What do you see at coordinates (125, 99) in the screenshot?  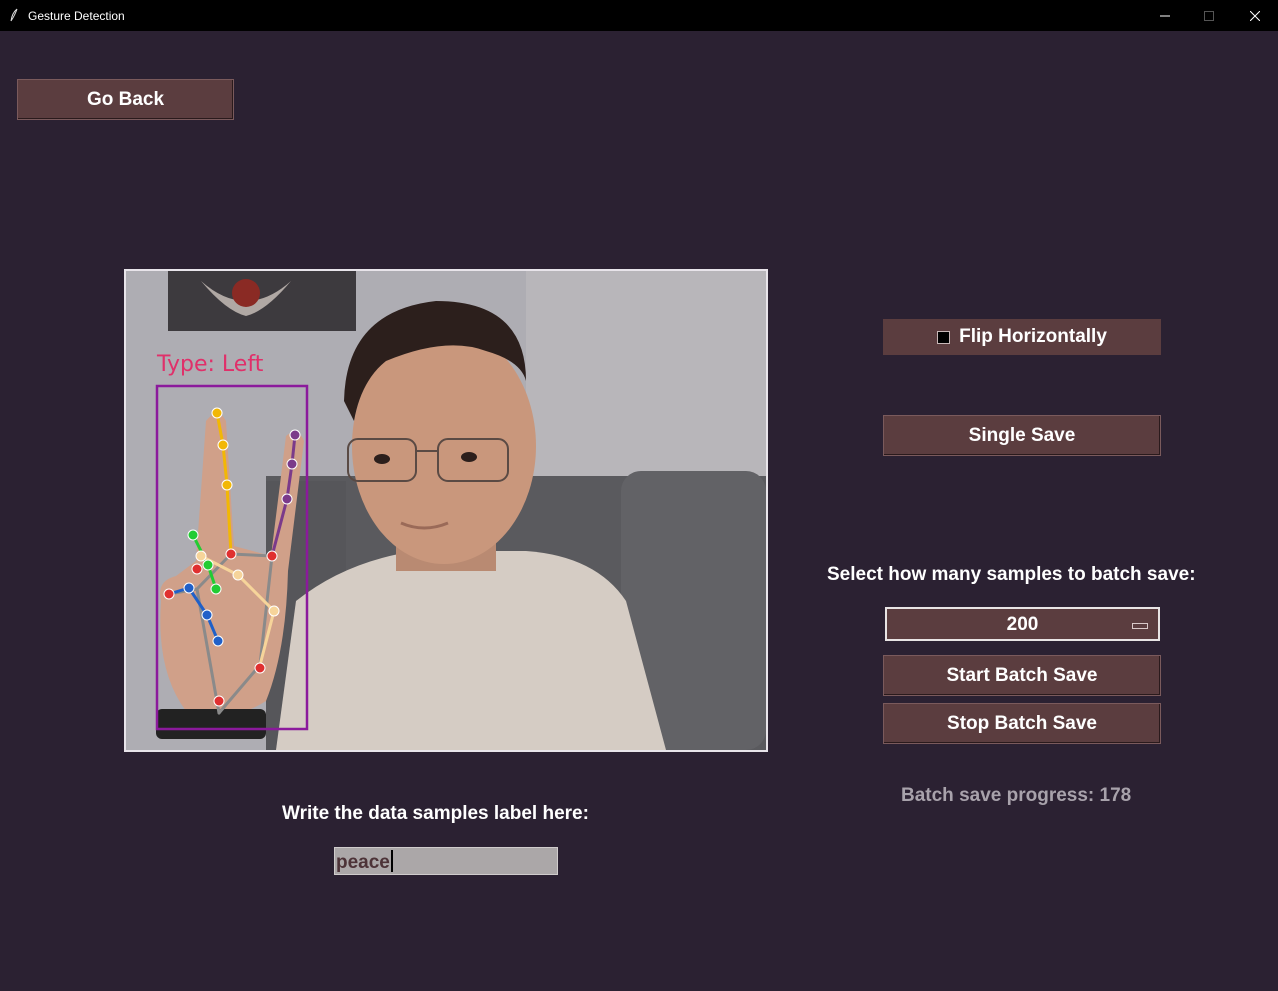 I see `go-back-button: Go Back` at bounding box center [125, 99].